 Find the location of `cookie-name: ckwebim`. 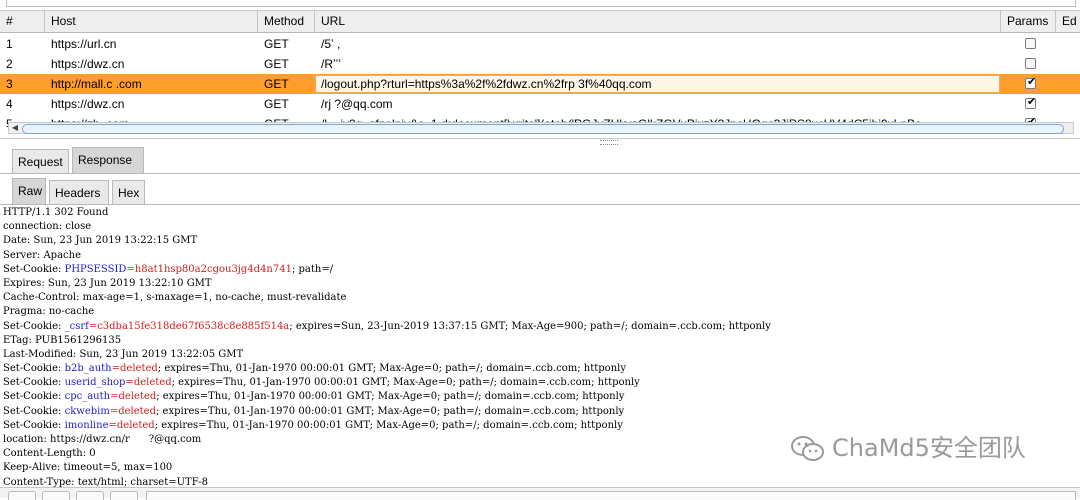

cookie-name: ckwebim is located at coordinates (87, 411).